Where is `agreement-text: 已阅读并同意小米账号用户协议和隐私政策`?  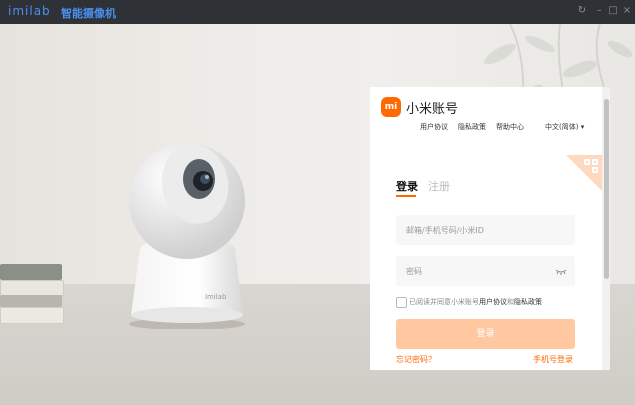 agreement-text: 已阅读并同意小米账号用户协议和隐私政策 is located at coordinates (475, 302).